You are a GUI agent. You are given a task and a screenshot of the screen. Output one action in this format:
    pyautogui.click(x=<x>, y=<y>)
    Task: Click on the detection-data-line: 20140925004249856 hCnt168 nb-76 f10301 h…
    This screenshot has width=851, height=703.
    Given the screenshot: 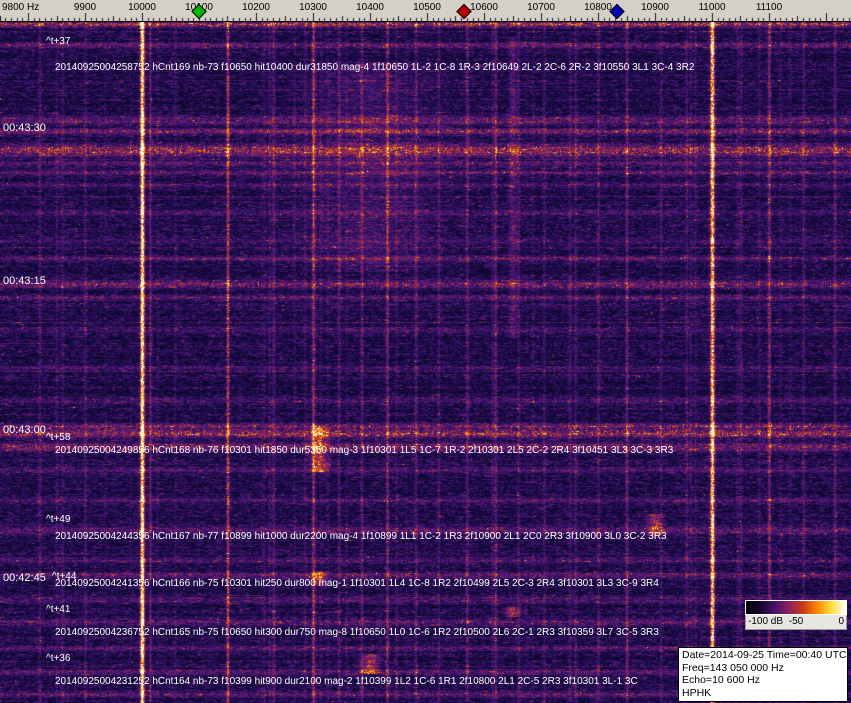 What is the action you would take?
    pyautogui.click(x=364, y=450)
    